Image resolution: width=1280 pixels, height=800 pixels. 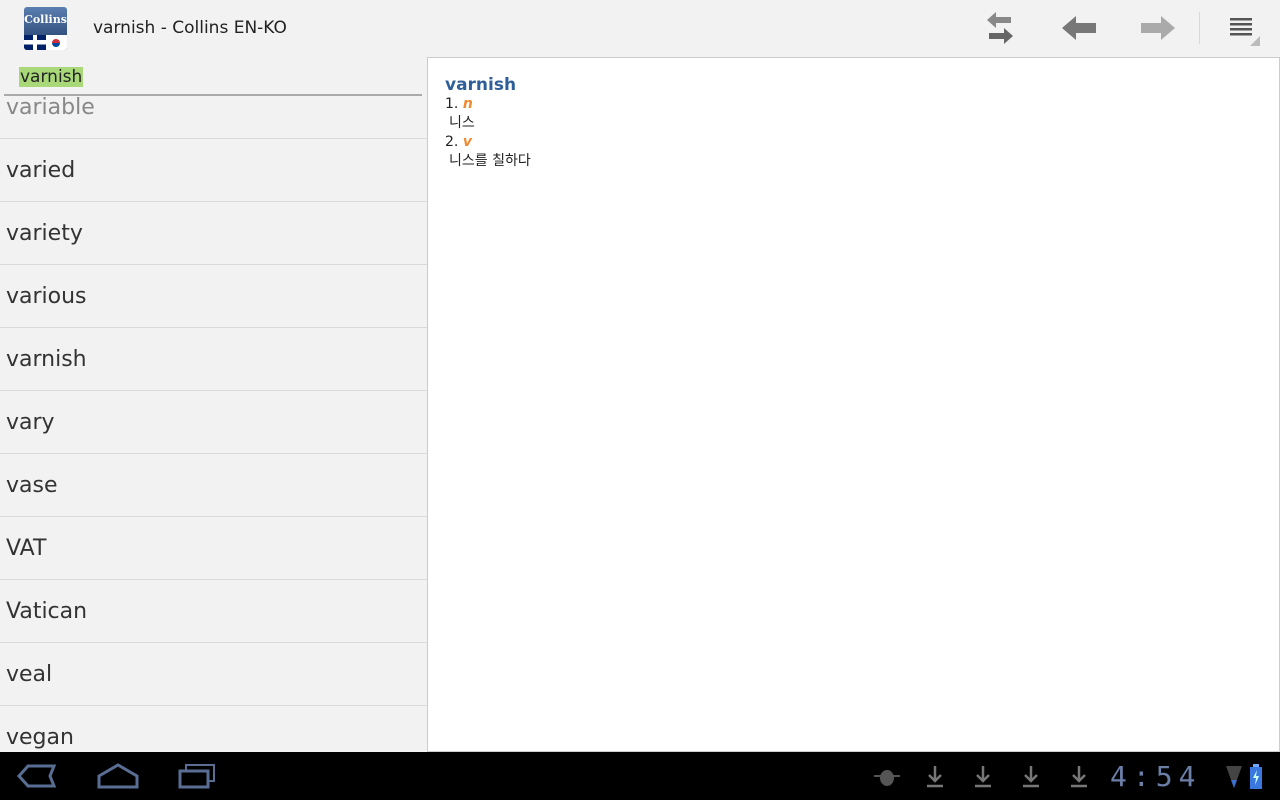 I want to click on action-bar: Collins varnish - Collins EN-KO, so click(x=640, y=28).